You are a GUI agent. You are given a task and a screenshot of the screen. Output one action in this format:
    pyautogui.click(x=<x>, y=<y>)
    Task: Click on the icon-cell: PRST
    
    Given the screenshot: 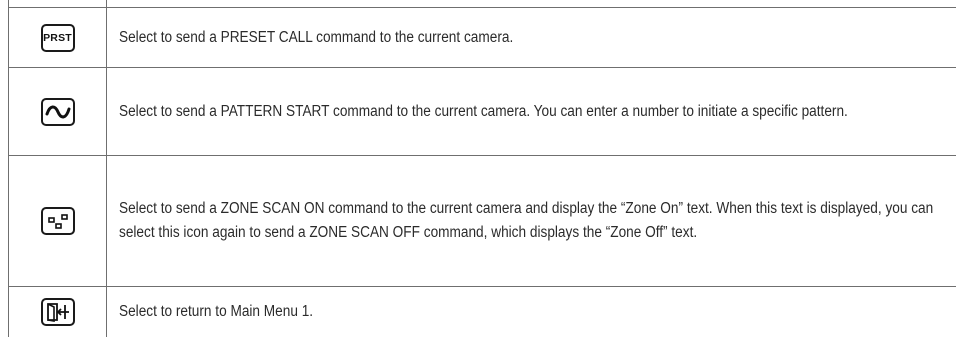 What is the action you would take?
    pyautogui.click(x=57, y=37)
    